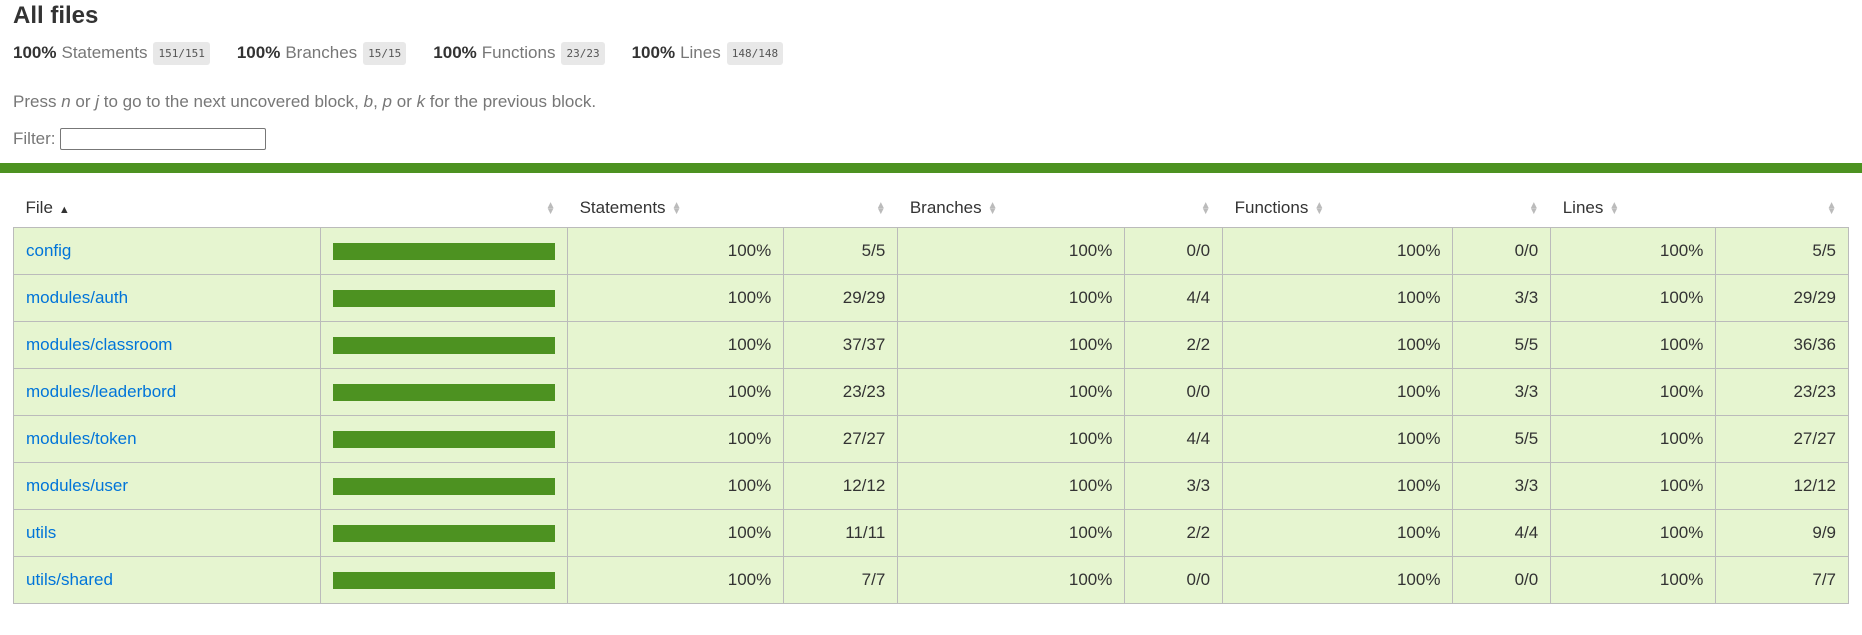  What do you see at coordinates (1782, 392) in the screenshot?
I see `lines-fraction: 23/23` at bounding box center [1782, 392].